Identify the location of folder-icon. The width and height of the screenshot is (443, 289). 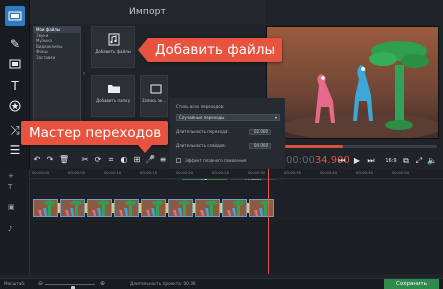
(113, 88).